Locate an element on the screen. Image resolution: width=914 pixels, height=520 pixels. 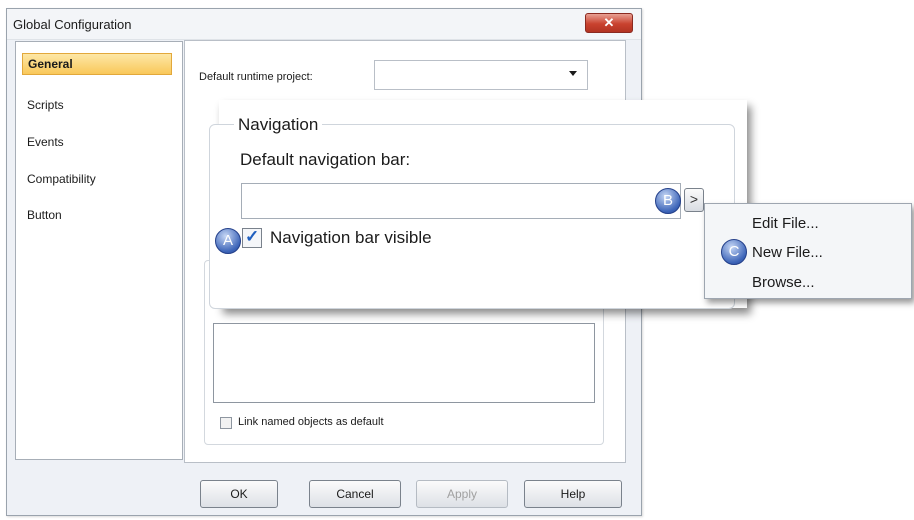
default-navigation-bar-label: Default navigation bar: is located at coordinates (325, 159).